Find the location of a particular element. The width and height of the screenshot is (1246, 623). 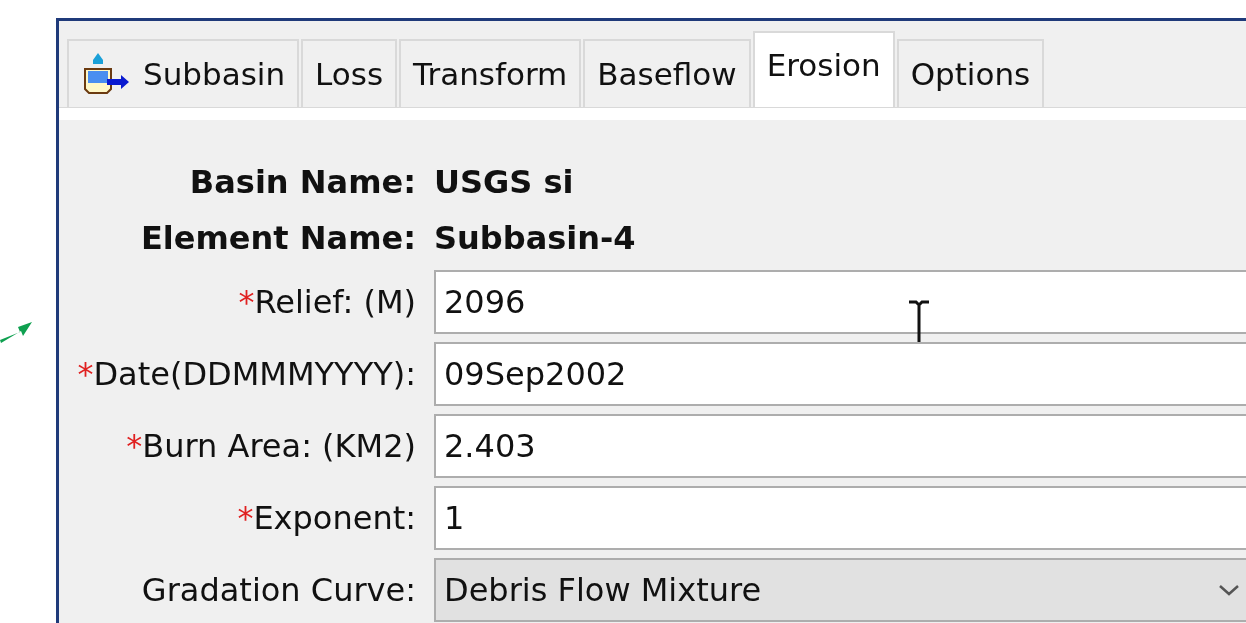

field-label: *Date(DDMMMYYYY): is located at coordinates (246, 374).